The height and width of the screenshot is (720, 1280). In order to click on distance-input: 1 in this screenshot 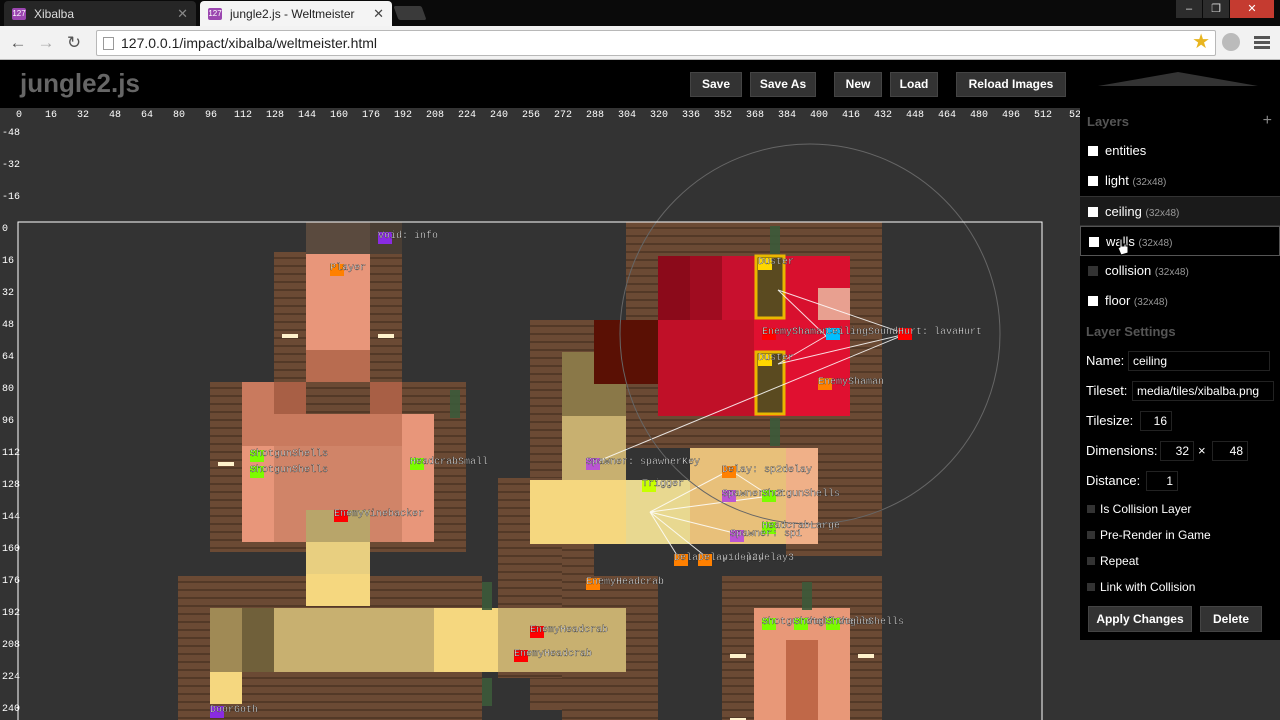, I will do `click(1162, 481)`.